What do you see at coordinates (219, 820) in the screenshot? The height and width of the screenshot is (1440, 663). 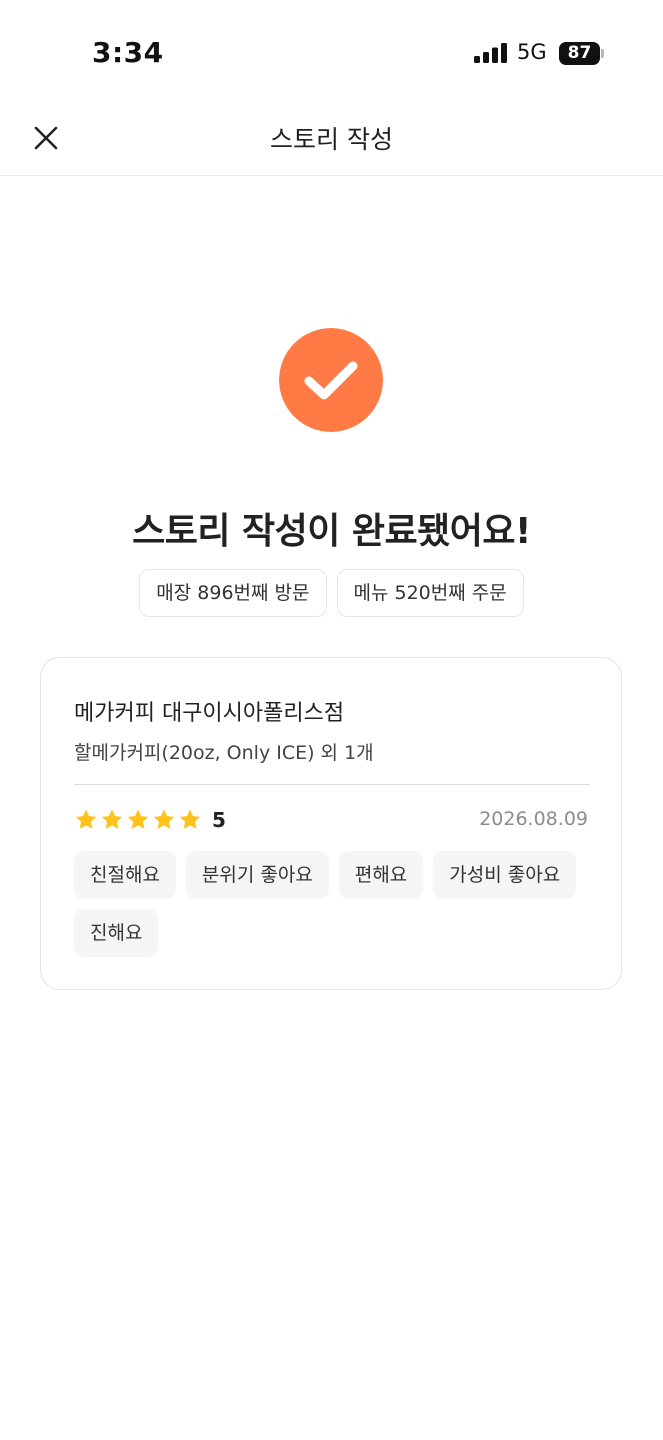 I see `rating-value: 5` at bounding box center [219, 820].